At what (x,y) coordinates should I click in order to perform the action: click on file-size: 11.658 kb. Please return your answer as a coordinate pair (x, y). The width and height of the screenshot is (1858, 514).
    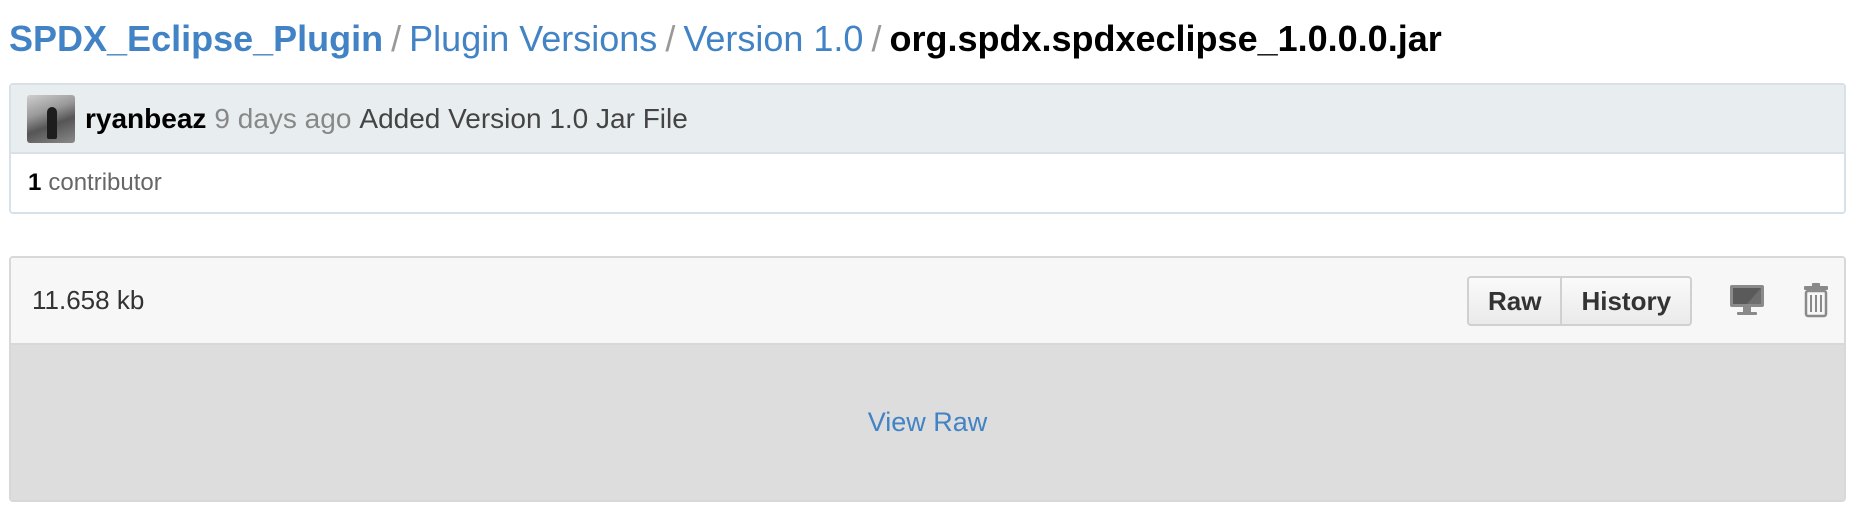
    Looking at the image, I should click on (88, 300).